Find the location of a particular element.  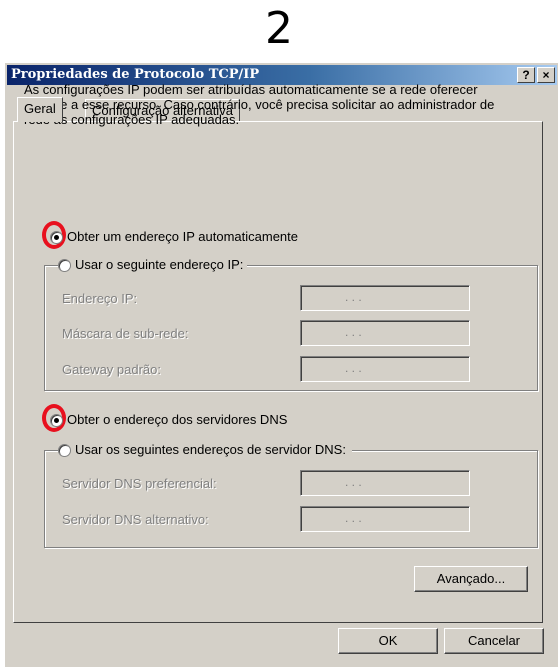

preferred-dns-label: Servidor DNS preferencial: is located at coordinates (139, 483).